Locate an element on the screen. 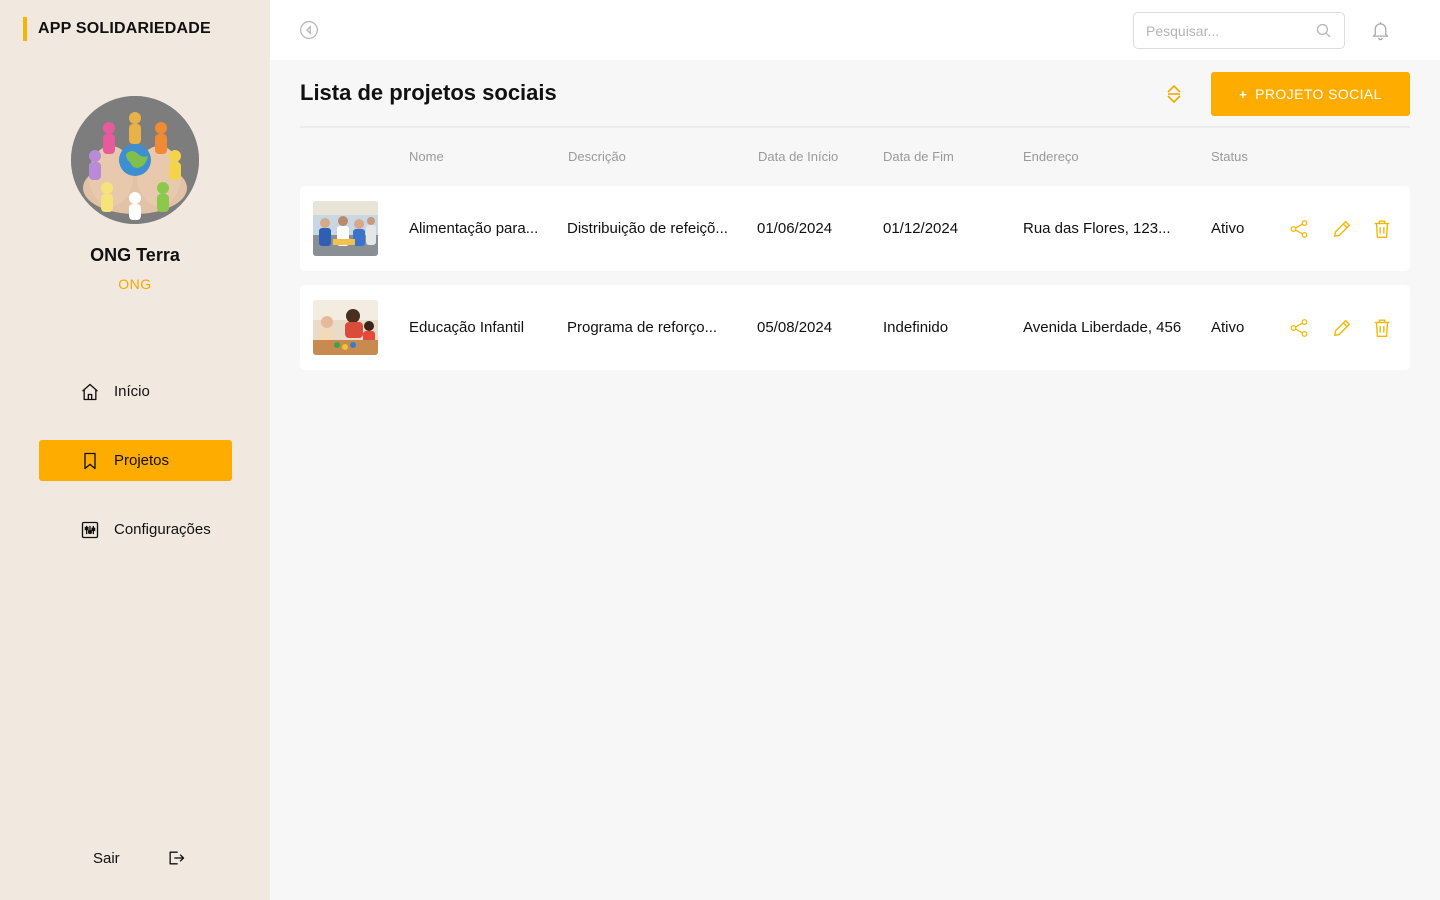 The image size is (1440, 900). top-bar is located at coordinates (855, 30).